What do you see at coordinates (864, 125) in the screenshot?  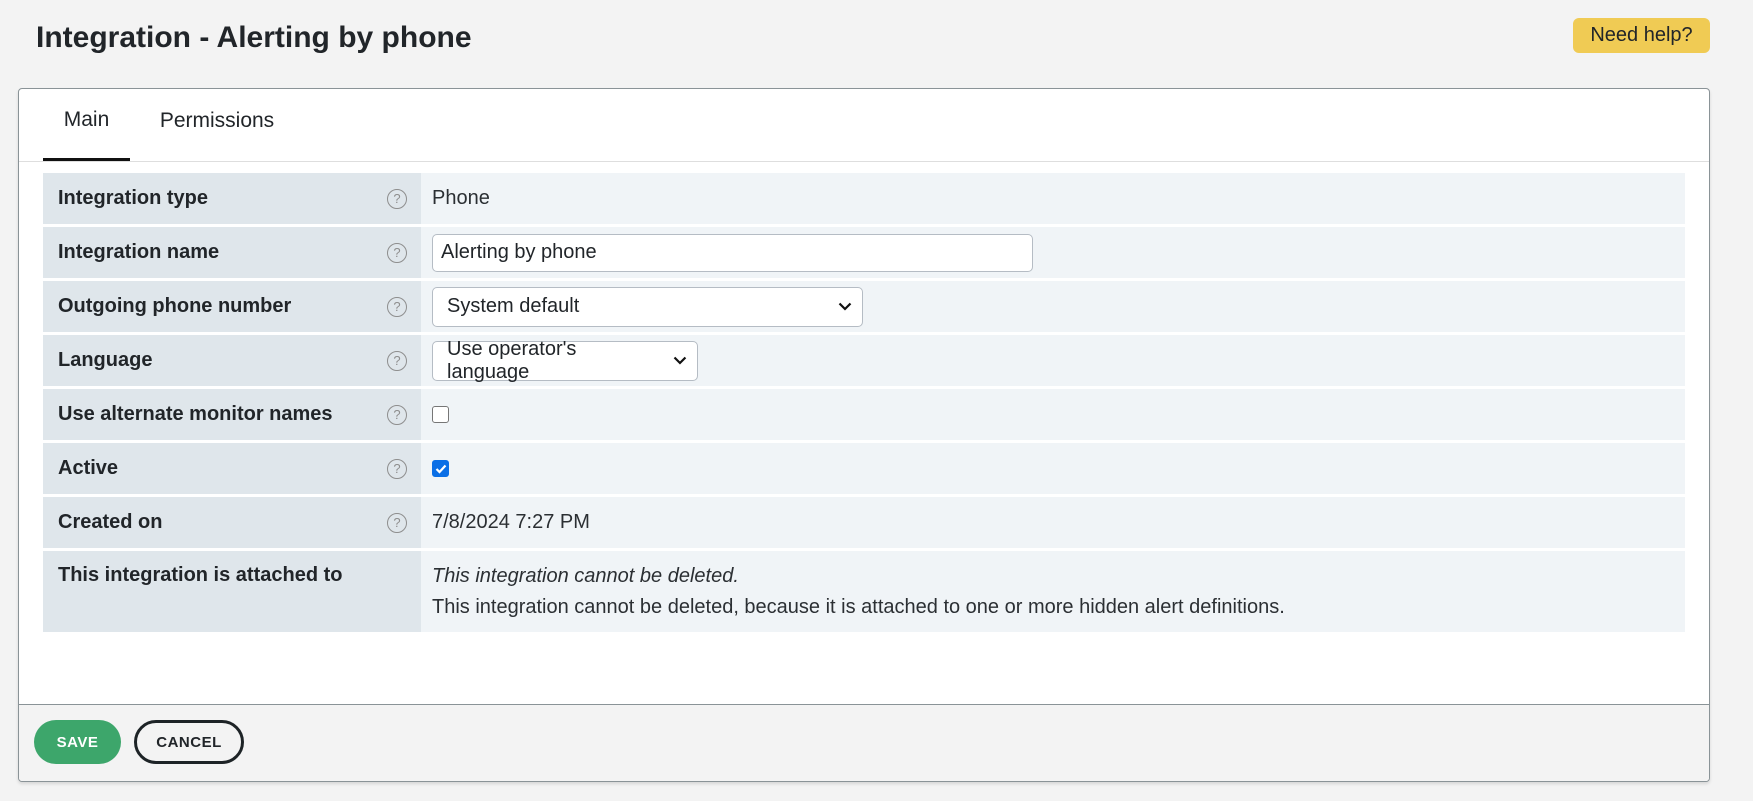 I see `tab-bar: Main Permissions` at bounding box center [864, 125].